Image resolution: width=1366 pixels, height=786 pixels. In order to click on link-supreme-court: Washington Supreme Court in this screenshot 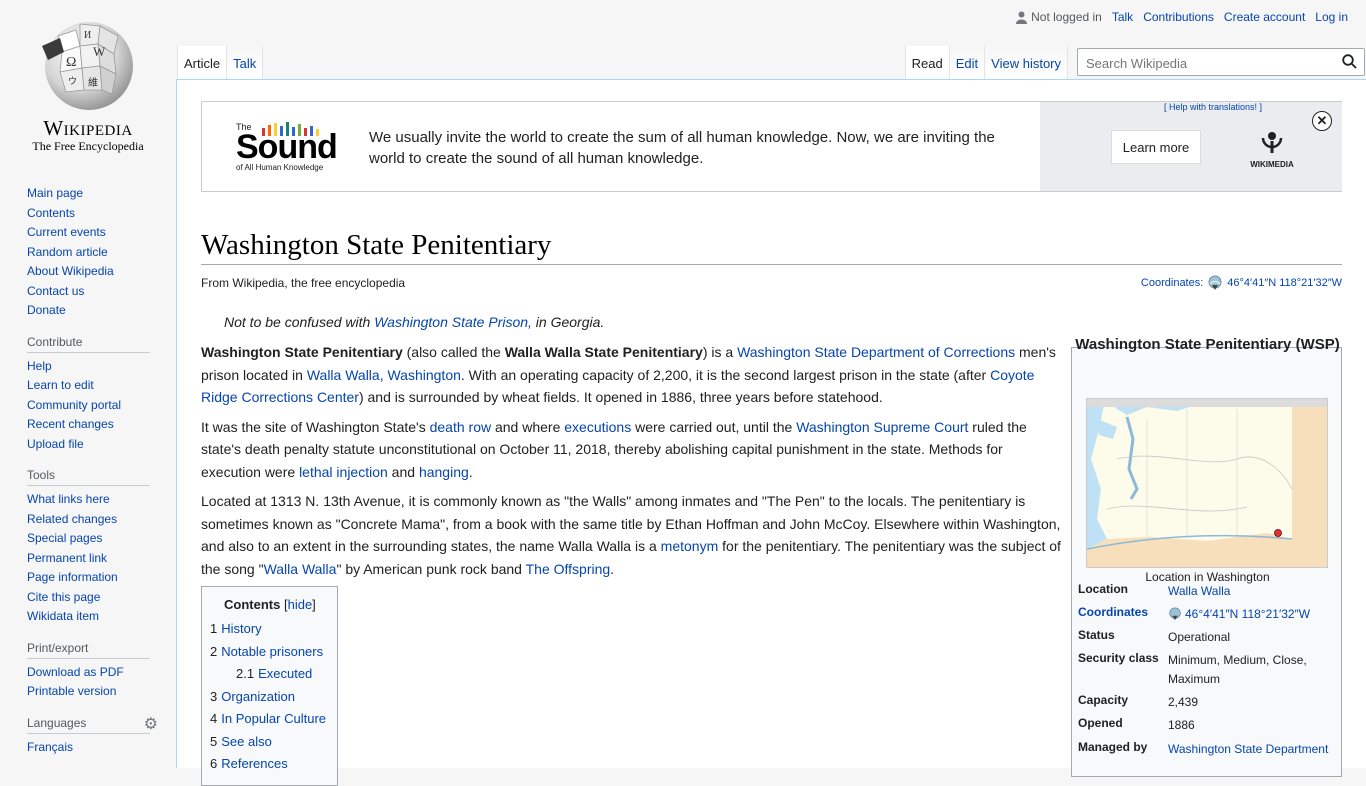, I will do `click(882, 427)`.